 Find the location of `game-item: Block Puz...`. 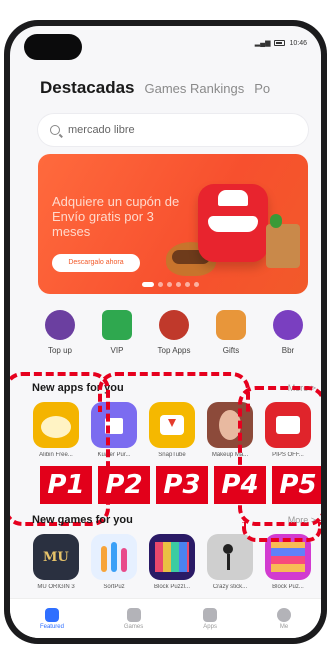

game-item: Block Puz... is located at coordinates (288, 562).